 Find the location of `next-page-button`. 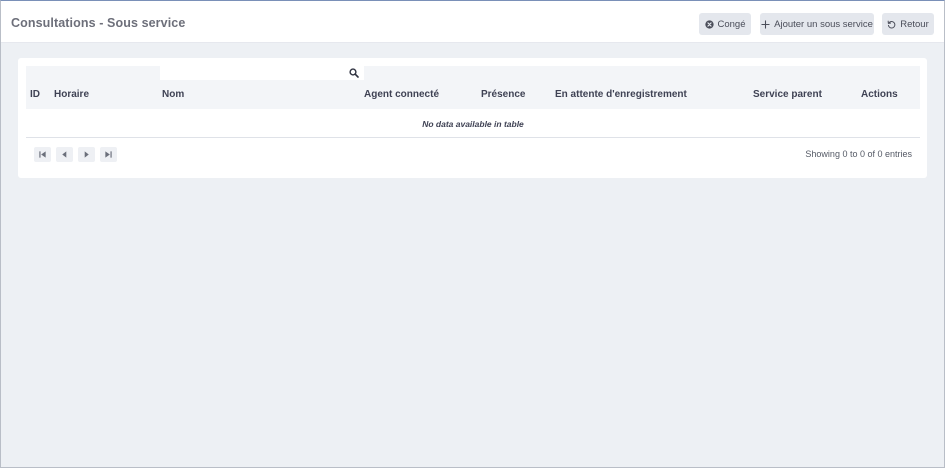

next-page-button is located at coordinates (86, 154).